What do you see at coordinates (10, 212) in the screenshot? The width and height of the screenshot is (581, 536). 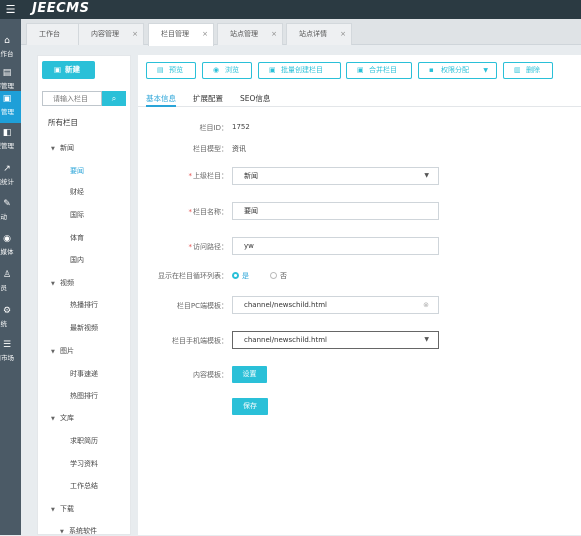 I see `nav-item-interaction: ✎ 互动` at bounding box center [10, 212].